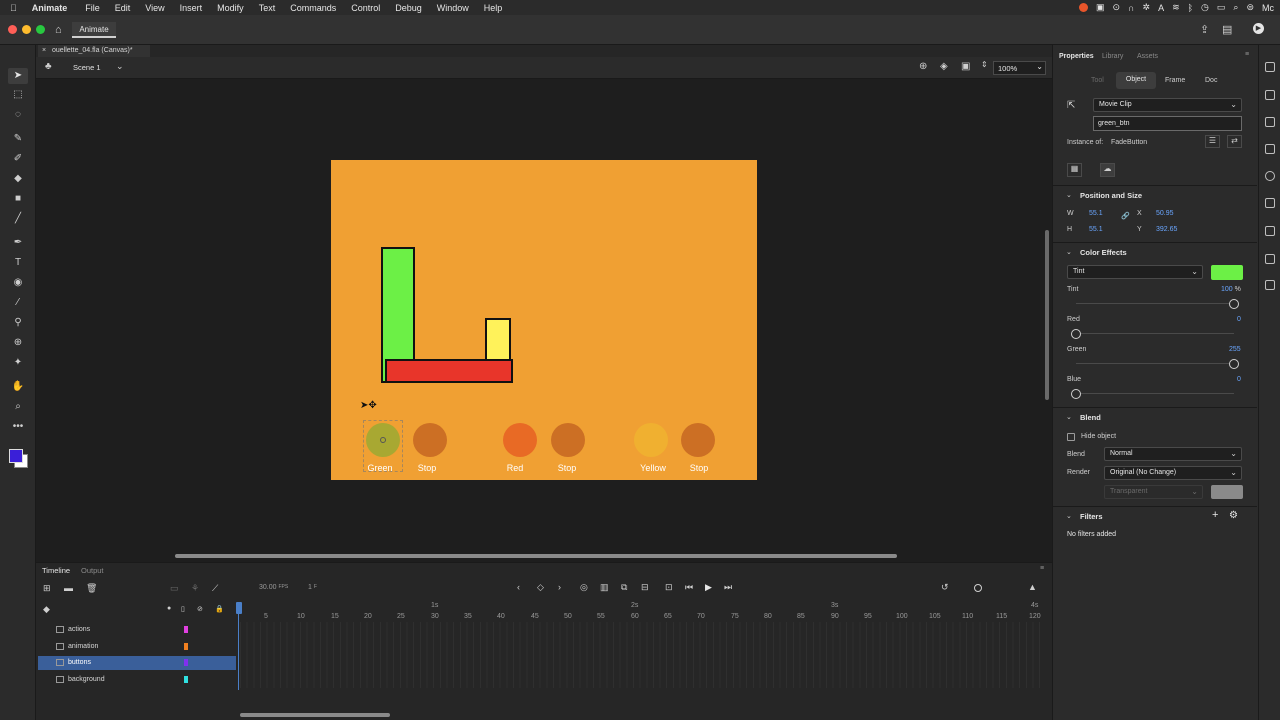  What do you see at coordinates (1167, 123) in the screenshot?
I see `instance-name-input` at bounding box center [1167, 123].